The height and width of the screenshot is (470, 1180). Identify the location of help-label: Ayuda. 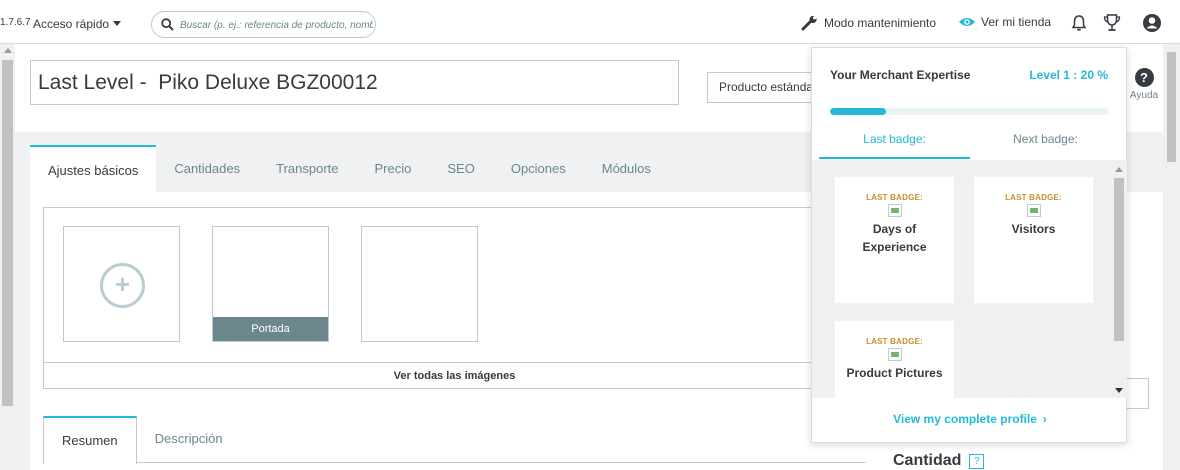
(1144, 95).